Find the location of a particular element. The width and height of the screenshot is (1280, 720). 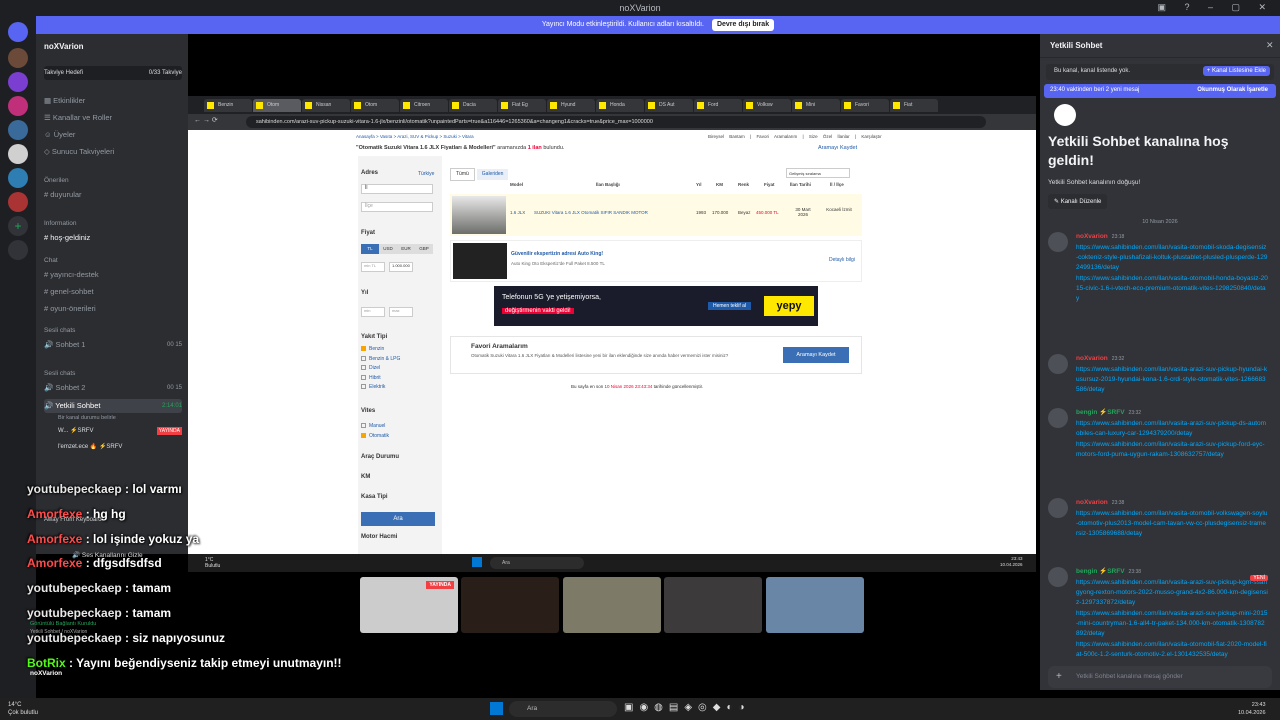

voice-connected-status: Görüntülü Bağlantı Kuruldu is located at coordinates (63, 624).